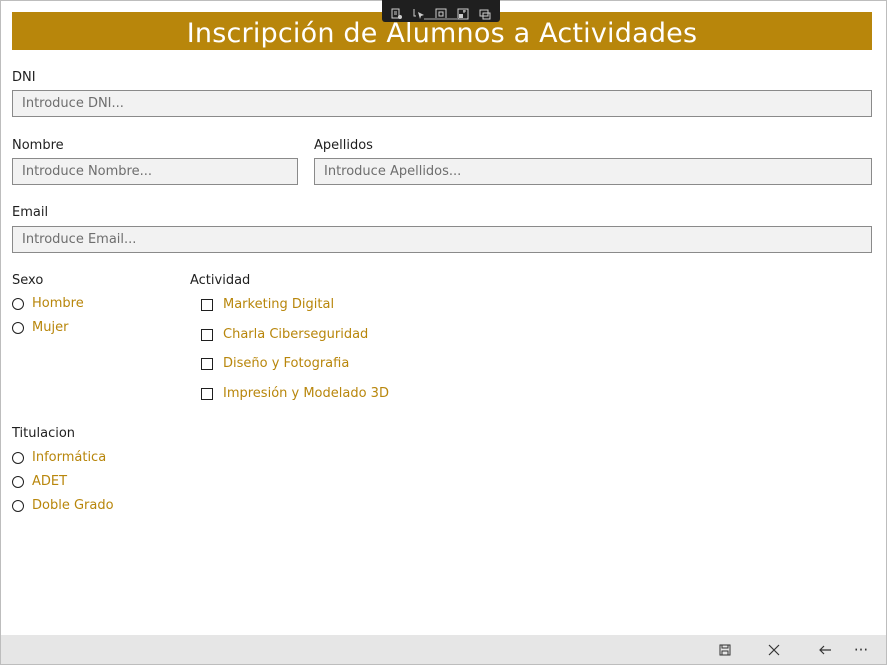 Image resolution: width=887 pixels, height=665 pixels. I want to click on radio-hombre: Hombre, so click(48, 303).